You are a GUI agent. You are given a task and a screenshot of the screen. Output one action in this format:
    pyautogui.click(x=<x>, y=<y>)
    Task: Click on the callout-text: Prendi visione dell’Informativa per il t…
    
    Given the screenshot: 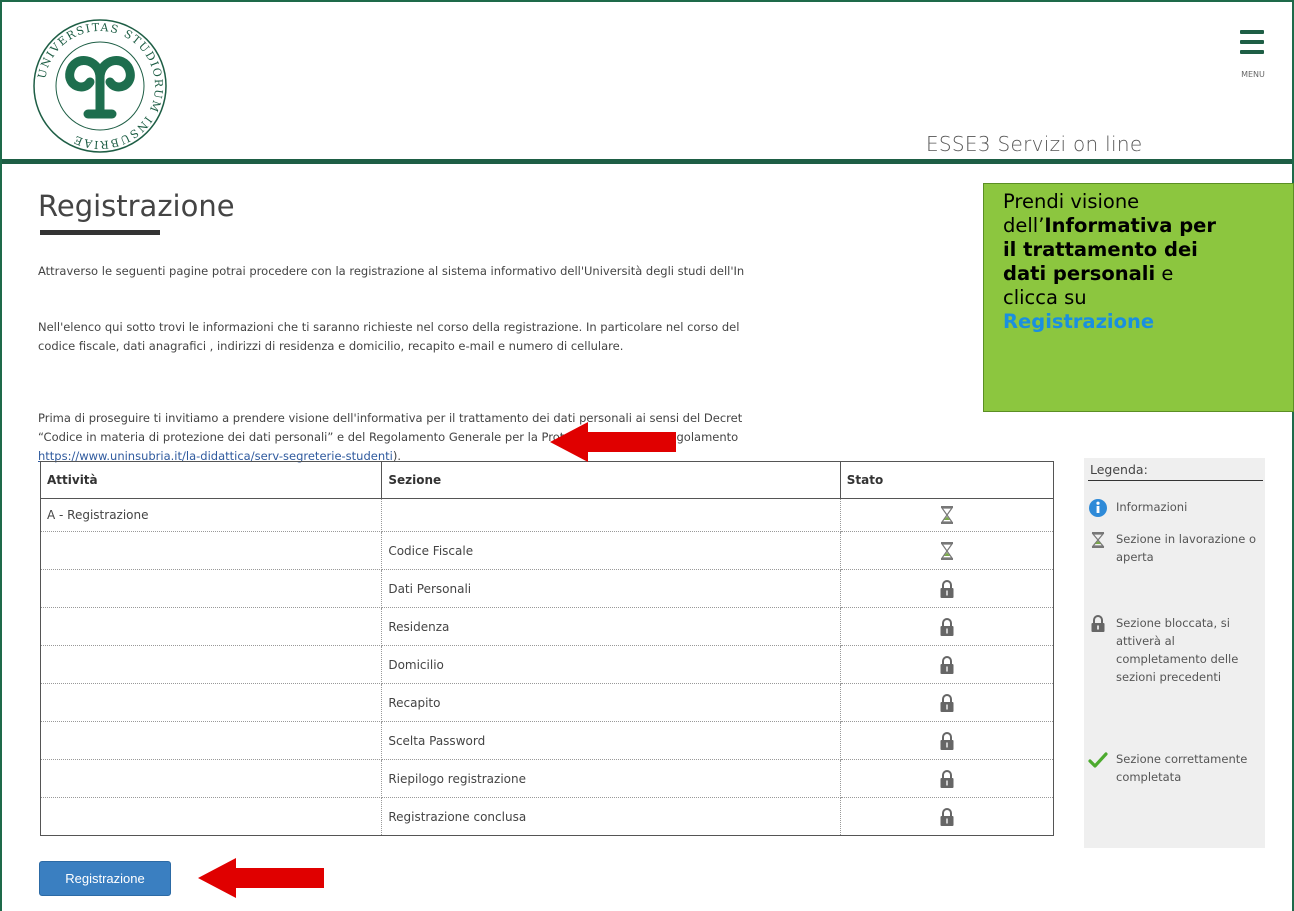 What is the action you would take?
    pyautogui.click(x=1148, y=262)
    